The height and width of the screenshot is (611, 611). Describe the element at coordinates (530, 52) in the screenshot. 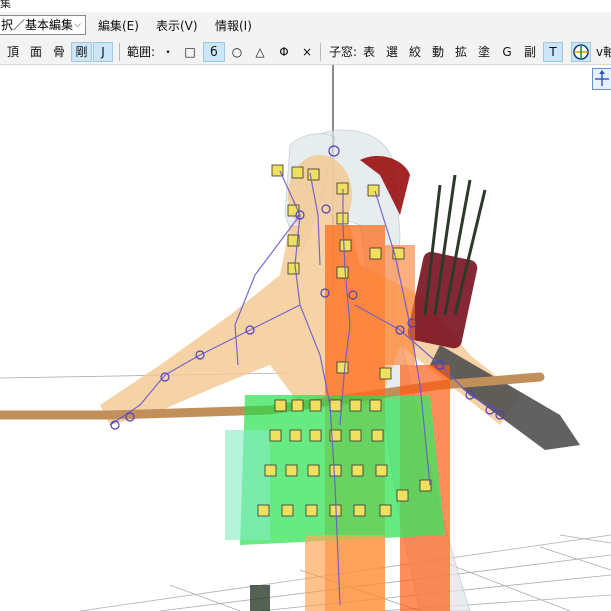

I see `child-sub: 副` at that location.